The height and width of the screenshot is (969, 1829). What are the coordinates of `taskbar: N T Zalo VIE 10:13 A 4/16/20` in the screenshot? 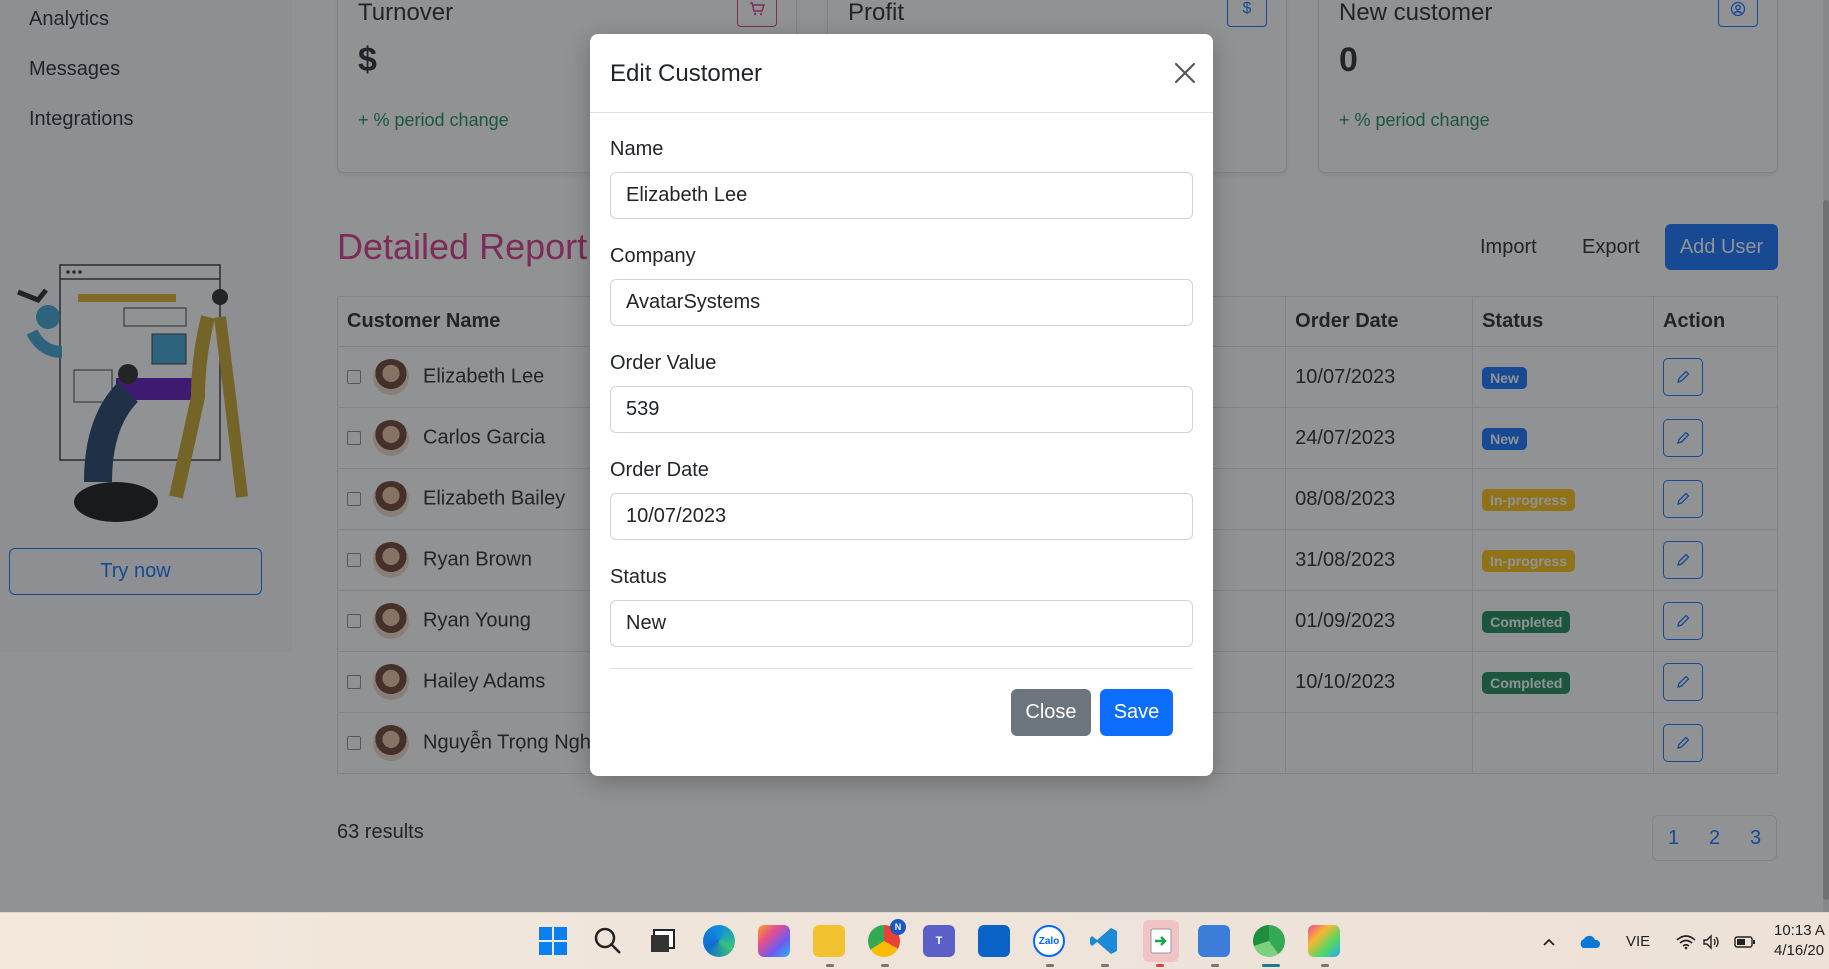 It's located at (914, 940).